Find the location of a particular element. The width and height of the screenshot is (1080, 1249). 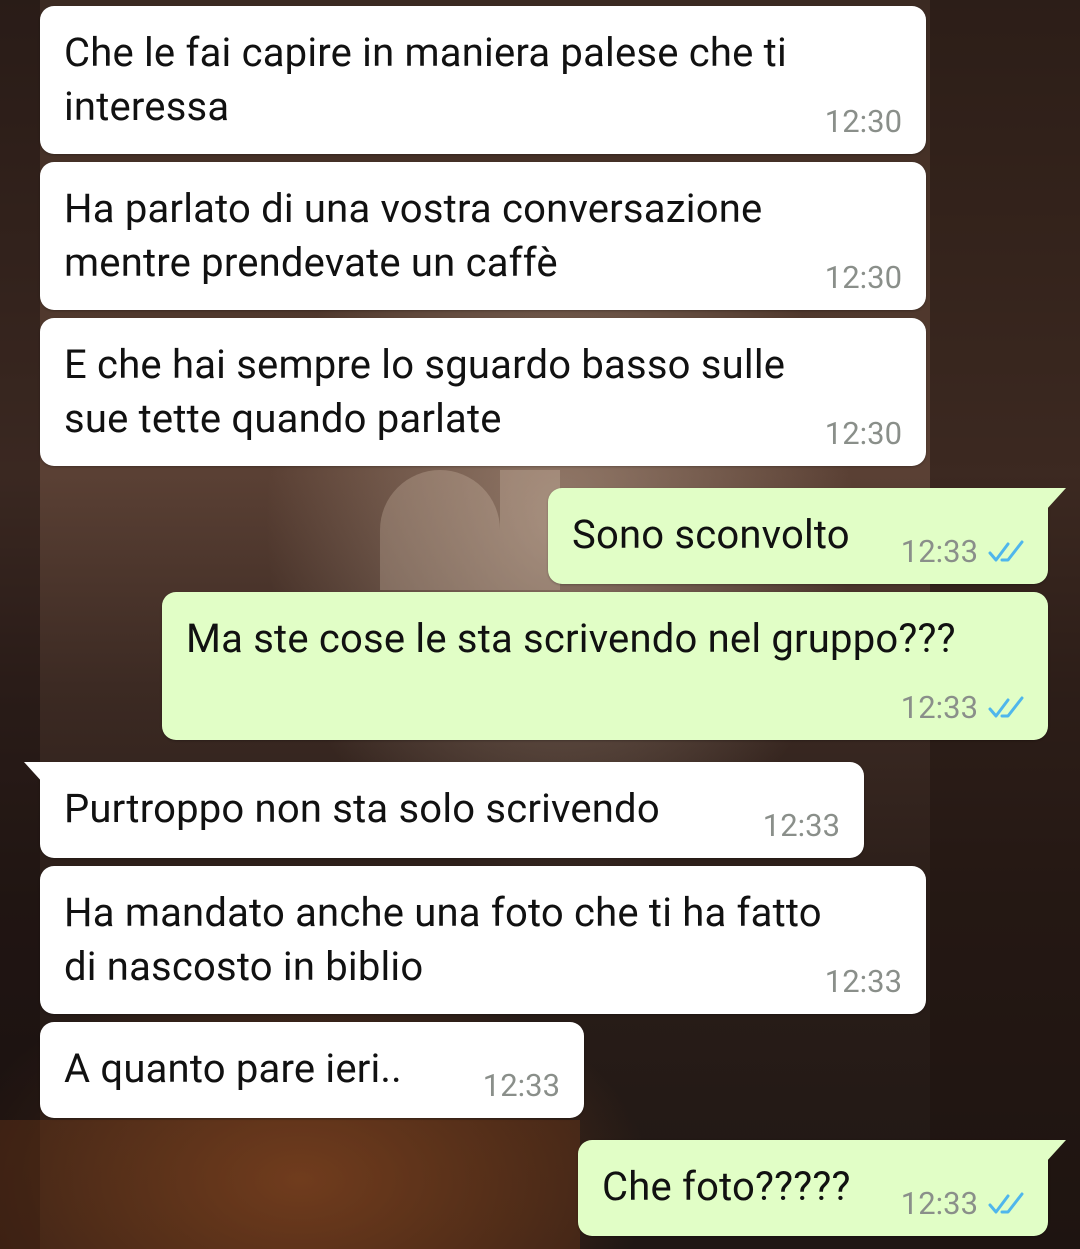

message-bubble-incoming: A quanto pare ieri.. 12:33 is located at coordinates (312, 1070).